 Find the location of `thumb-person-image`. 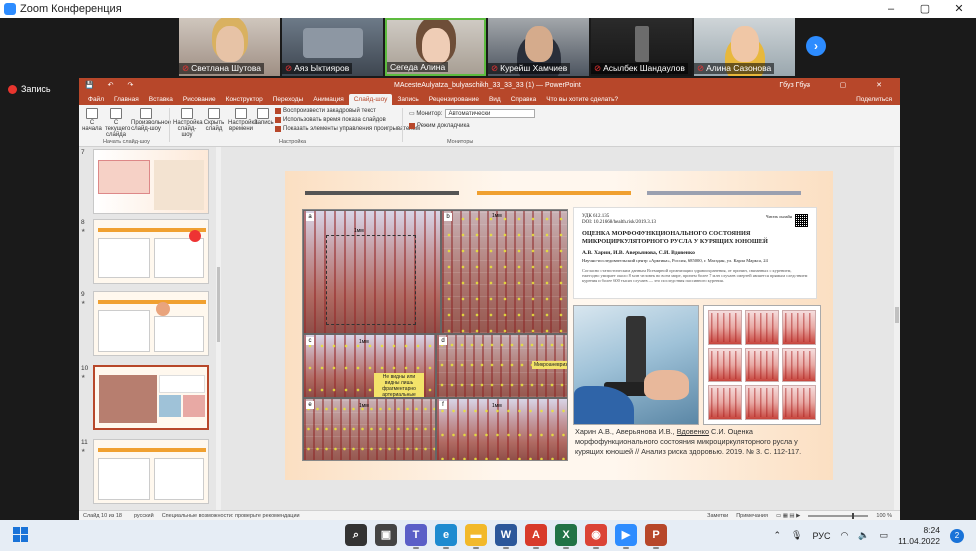

thumb-person-image is located at coordinates (163, 309).